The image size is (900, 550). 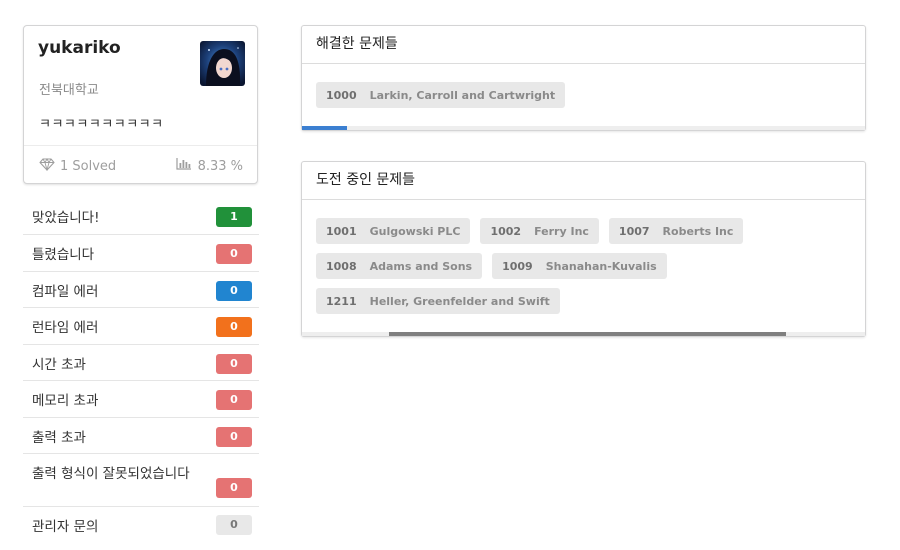 I want to click on panel-body: 1000 Larkin, Carroll and Cartwright, so click(x=583, y=86).